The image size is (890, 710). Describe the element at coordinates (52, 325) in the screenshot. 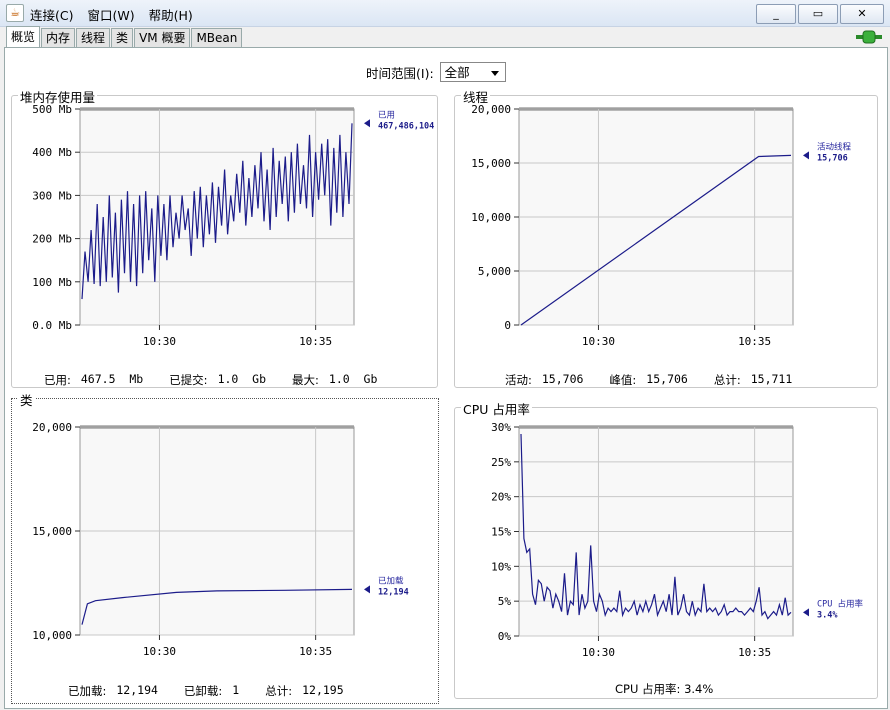

I see `heap-ytick-label: 0.0 Mb` at that location.